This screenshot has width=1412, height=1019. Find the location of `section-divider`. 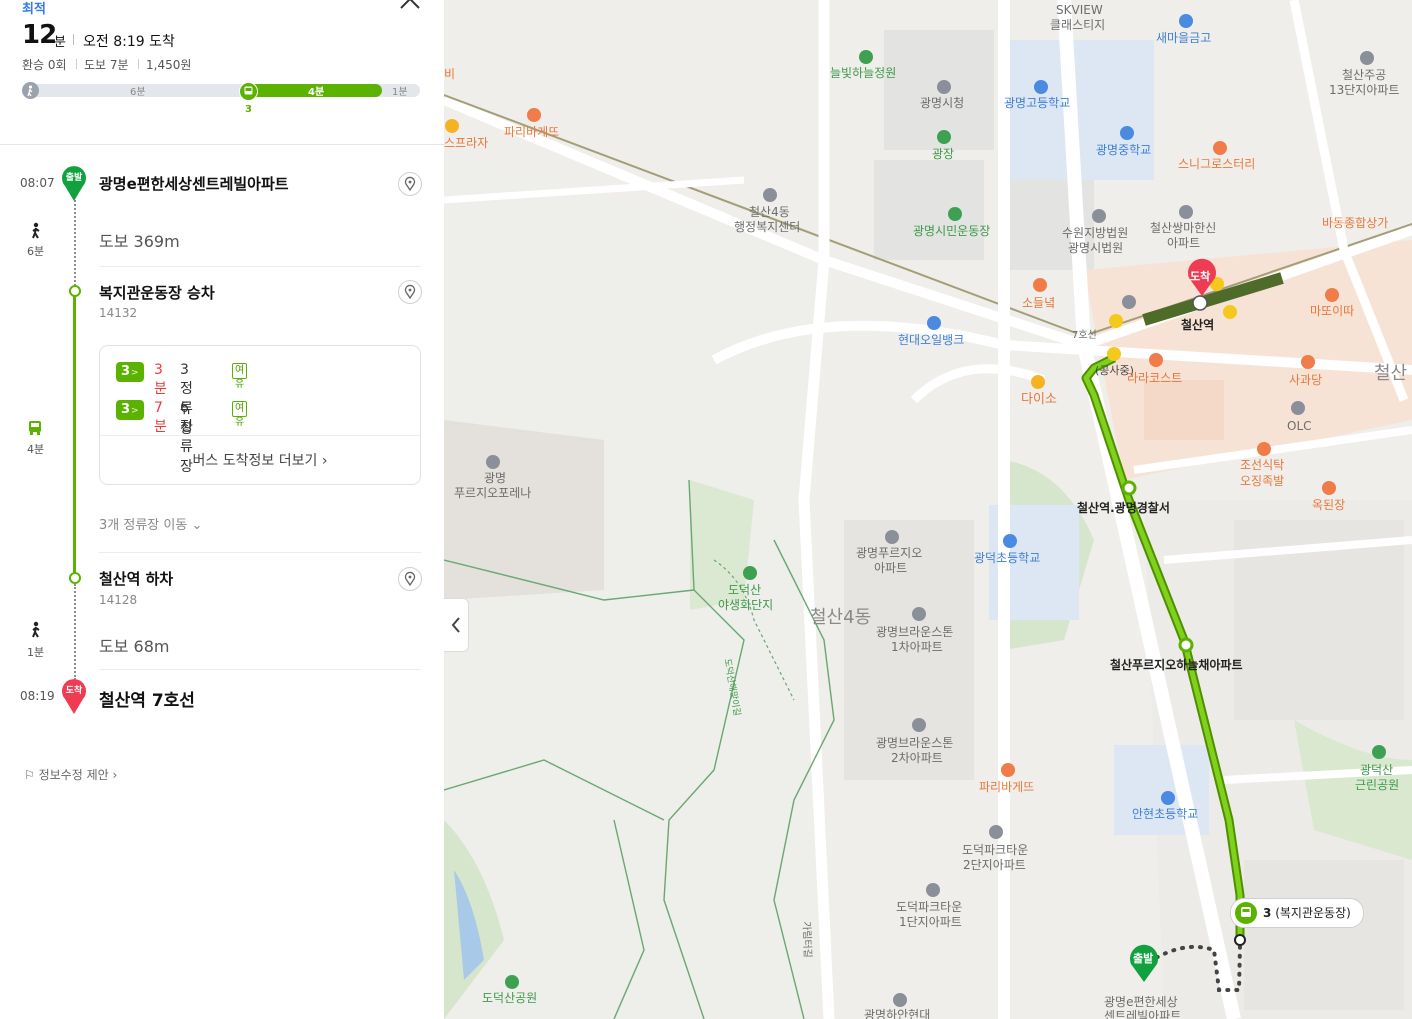

section-divider is located at coordinates (222, 144).